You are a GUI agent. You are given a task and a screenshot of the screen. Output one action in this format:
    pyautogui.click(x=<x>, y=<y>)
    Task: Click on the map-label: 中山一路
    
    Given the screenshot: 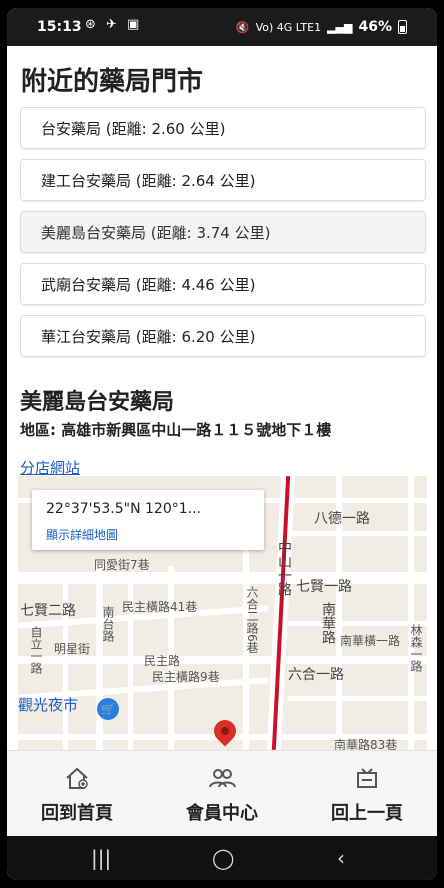 What is the action you would take?
    pyautogui.click(x=284, y=568)
    